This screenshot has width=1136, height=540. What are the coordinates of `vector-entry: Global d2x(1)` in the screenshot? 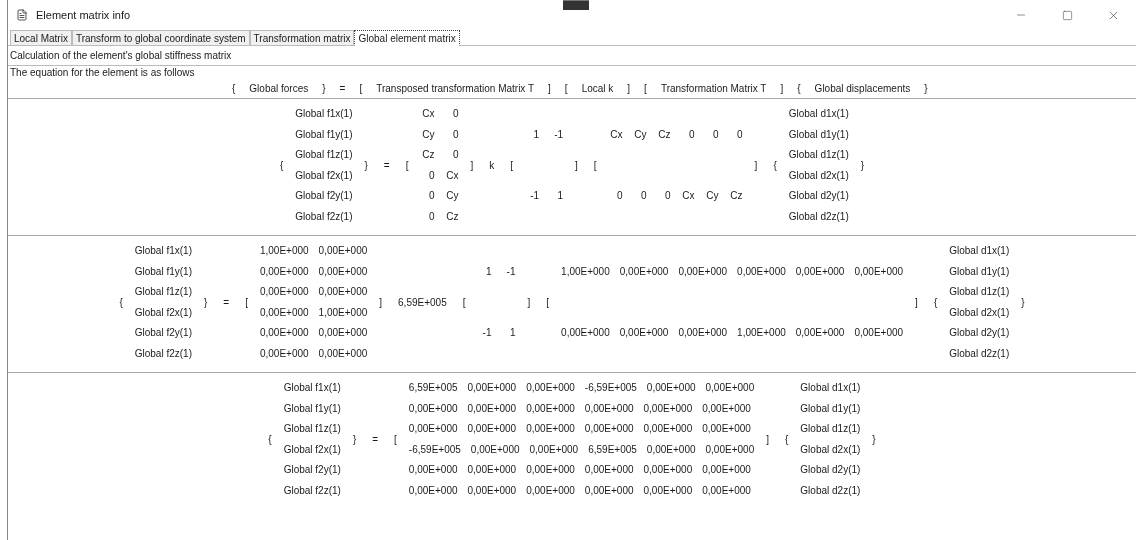 It's located at (818, 175).